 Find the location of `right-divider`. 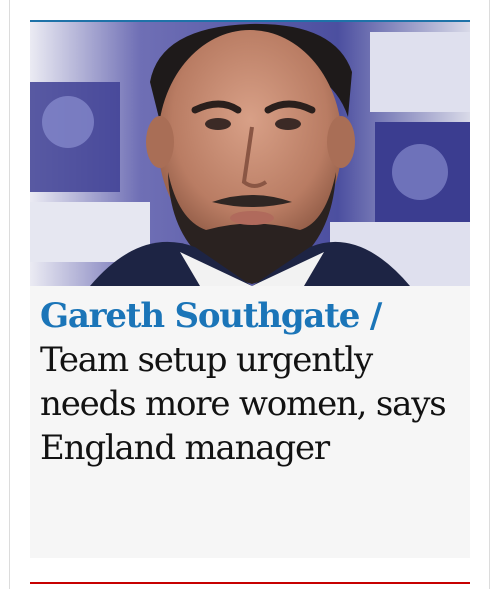

right-divider is located at coordinates (489, 294).